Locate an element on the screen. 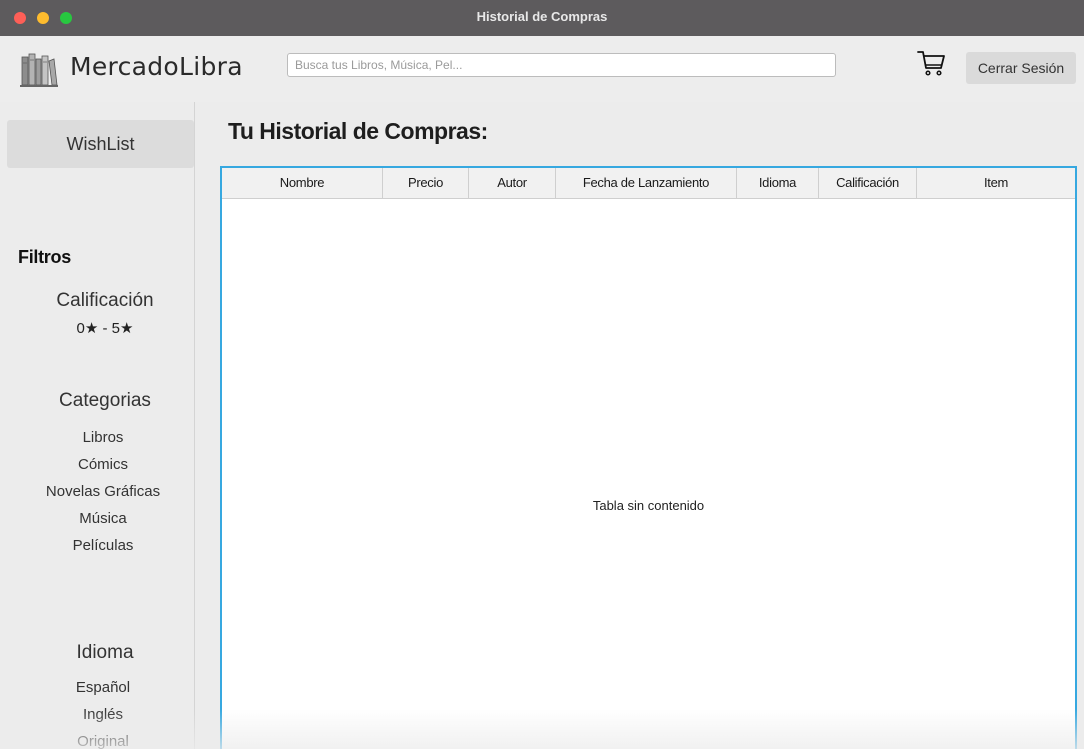  window-title: Historial de Compras is located at coordinates (542, 16).